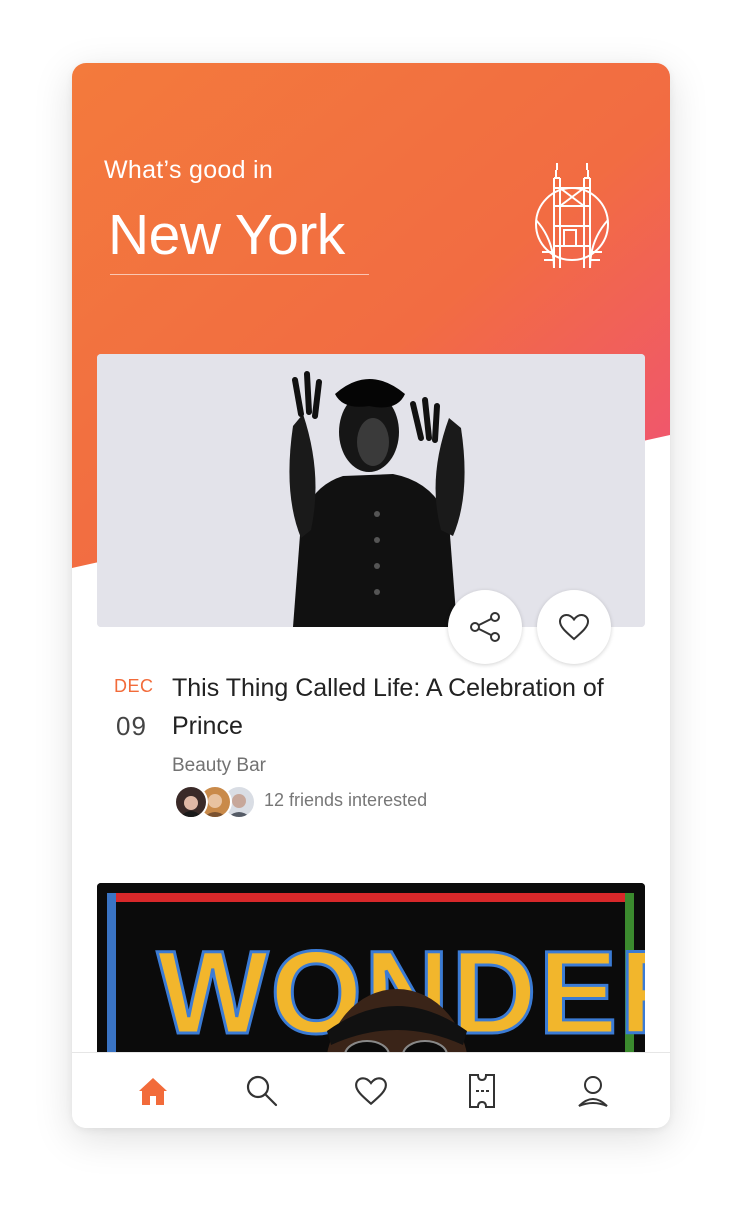  I want to click on friend-avatars, so click(216, 802).